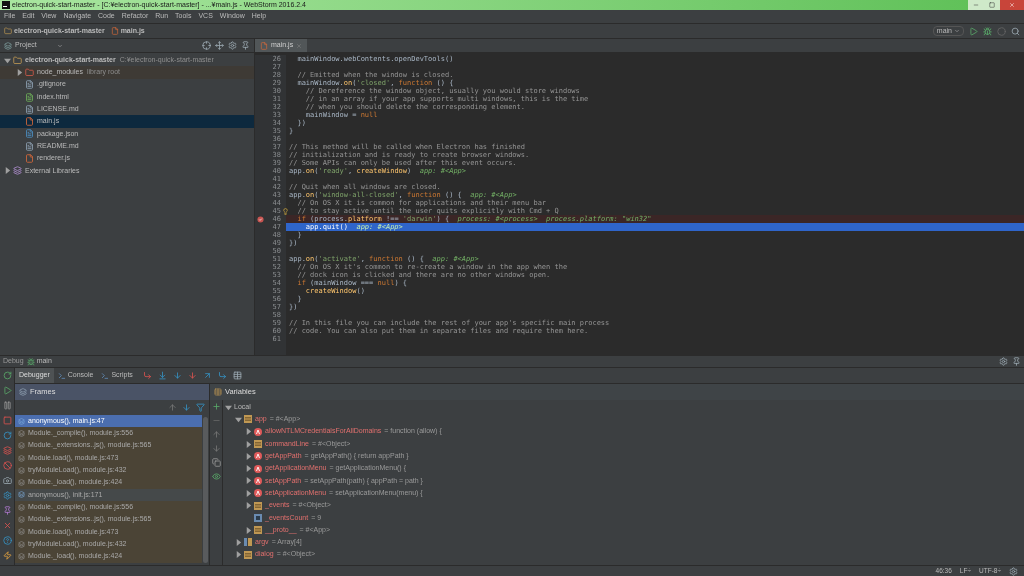 The width and height of the screenshot is (1024, 576). What do you see at coordinates (7, 555) in the screenshot?
I see `lightning-icon` at bounding box center [7, 555].